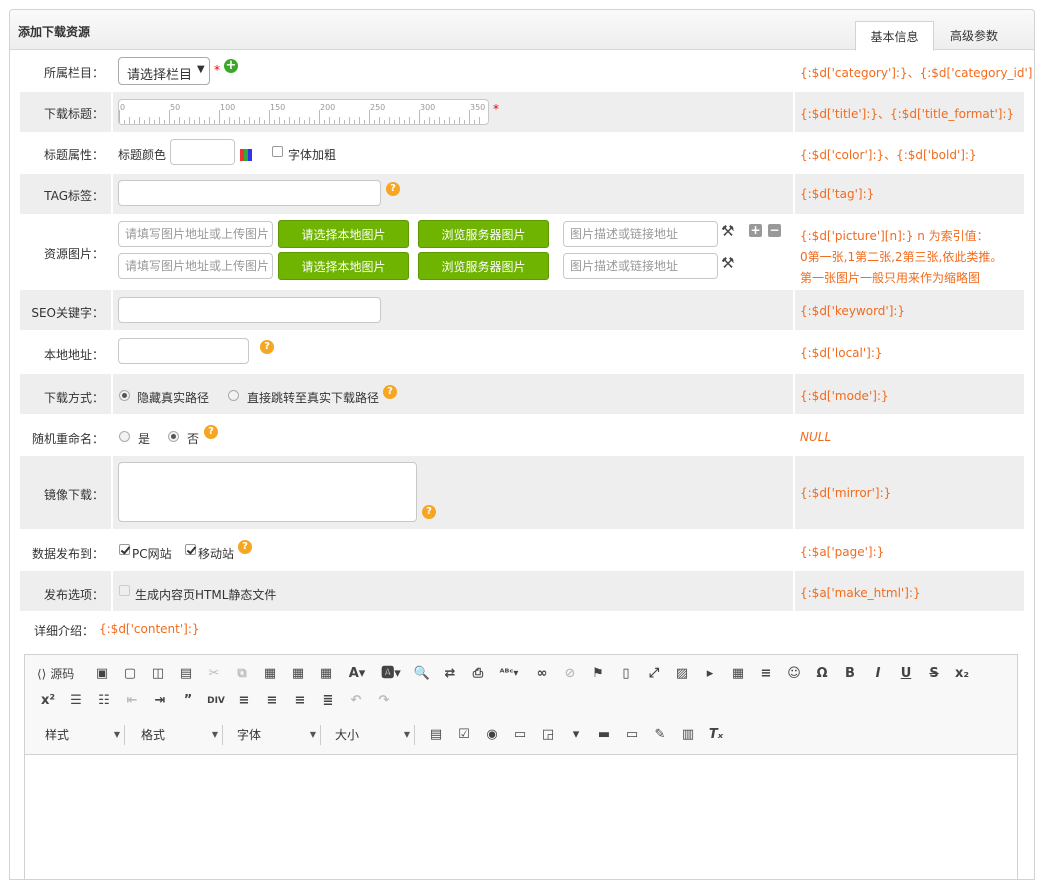  I want to click on remove-row-icon: −, so click(774, 230).